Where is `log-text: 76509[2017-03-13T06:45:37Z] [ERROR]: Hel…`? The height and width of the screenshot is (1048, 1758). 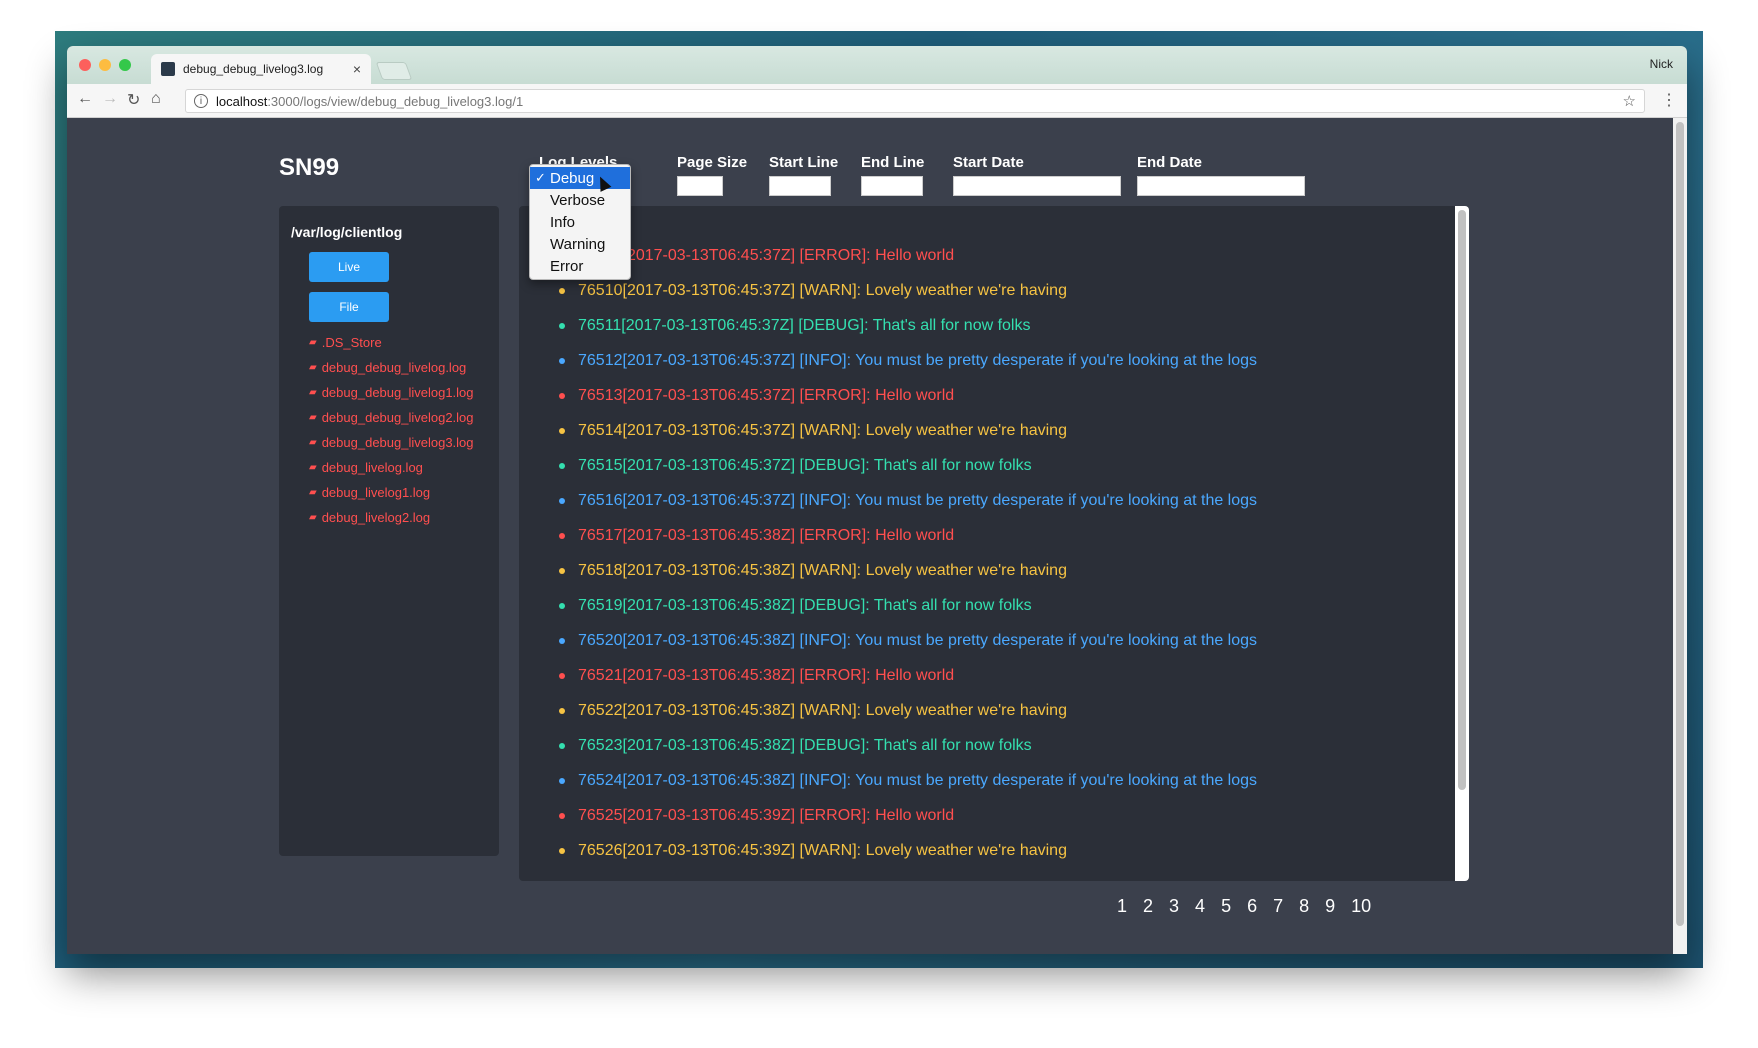 log-text: 76509[2017-03-13T06:45:37Z] [ERROR]: Hel… is located at coordinates (766, 255).